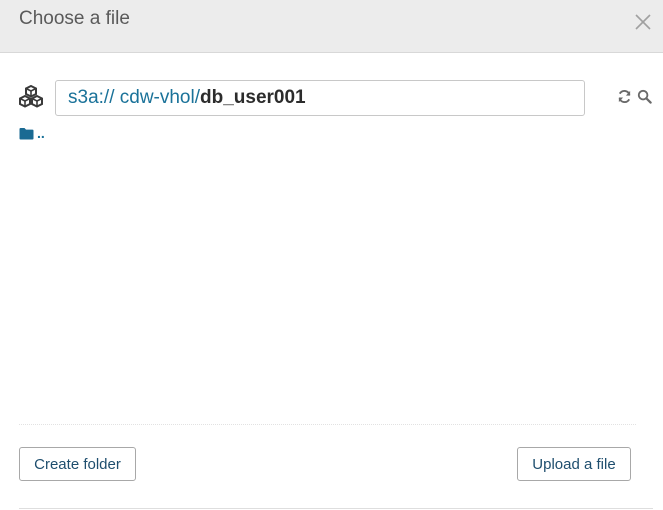  Describe the element at coordinates (644, 96) in the screenshot. I see `search-icon` at that location.